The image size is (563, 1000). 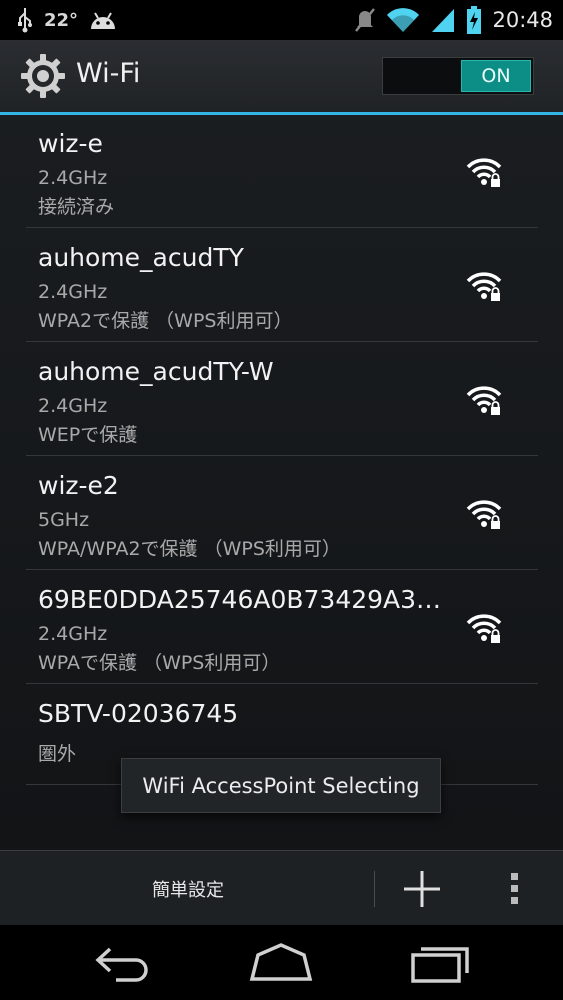 I want to click on network-item: auhome_acudTY-W 2.4GHz WEPで保護, so click(x=282, y=399).